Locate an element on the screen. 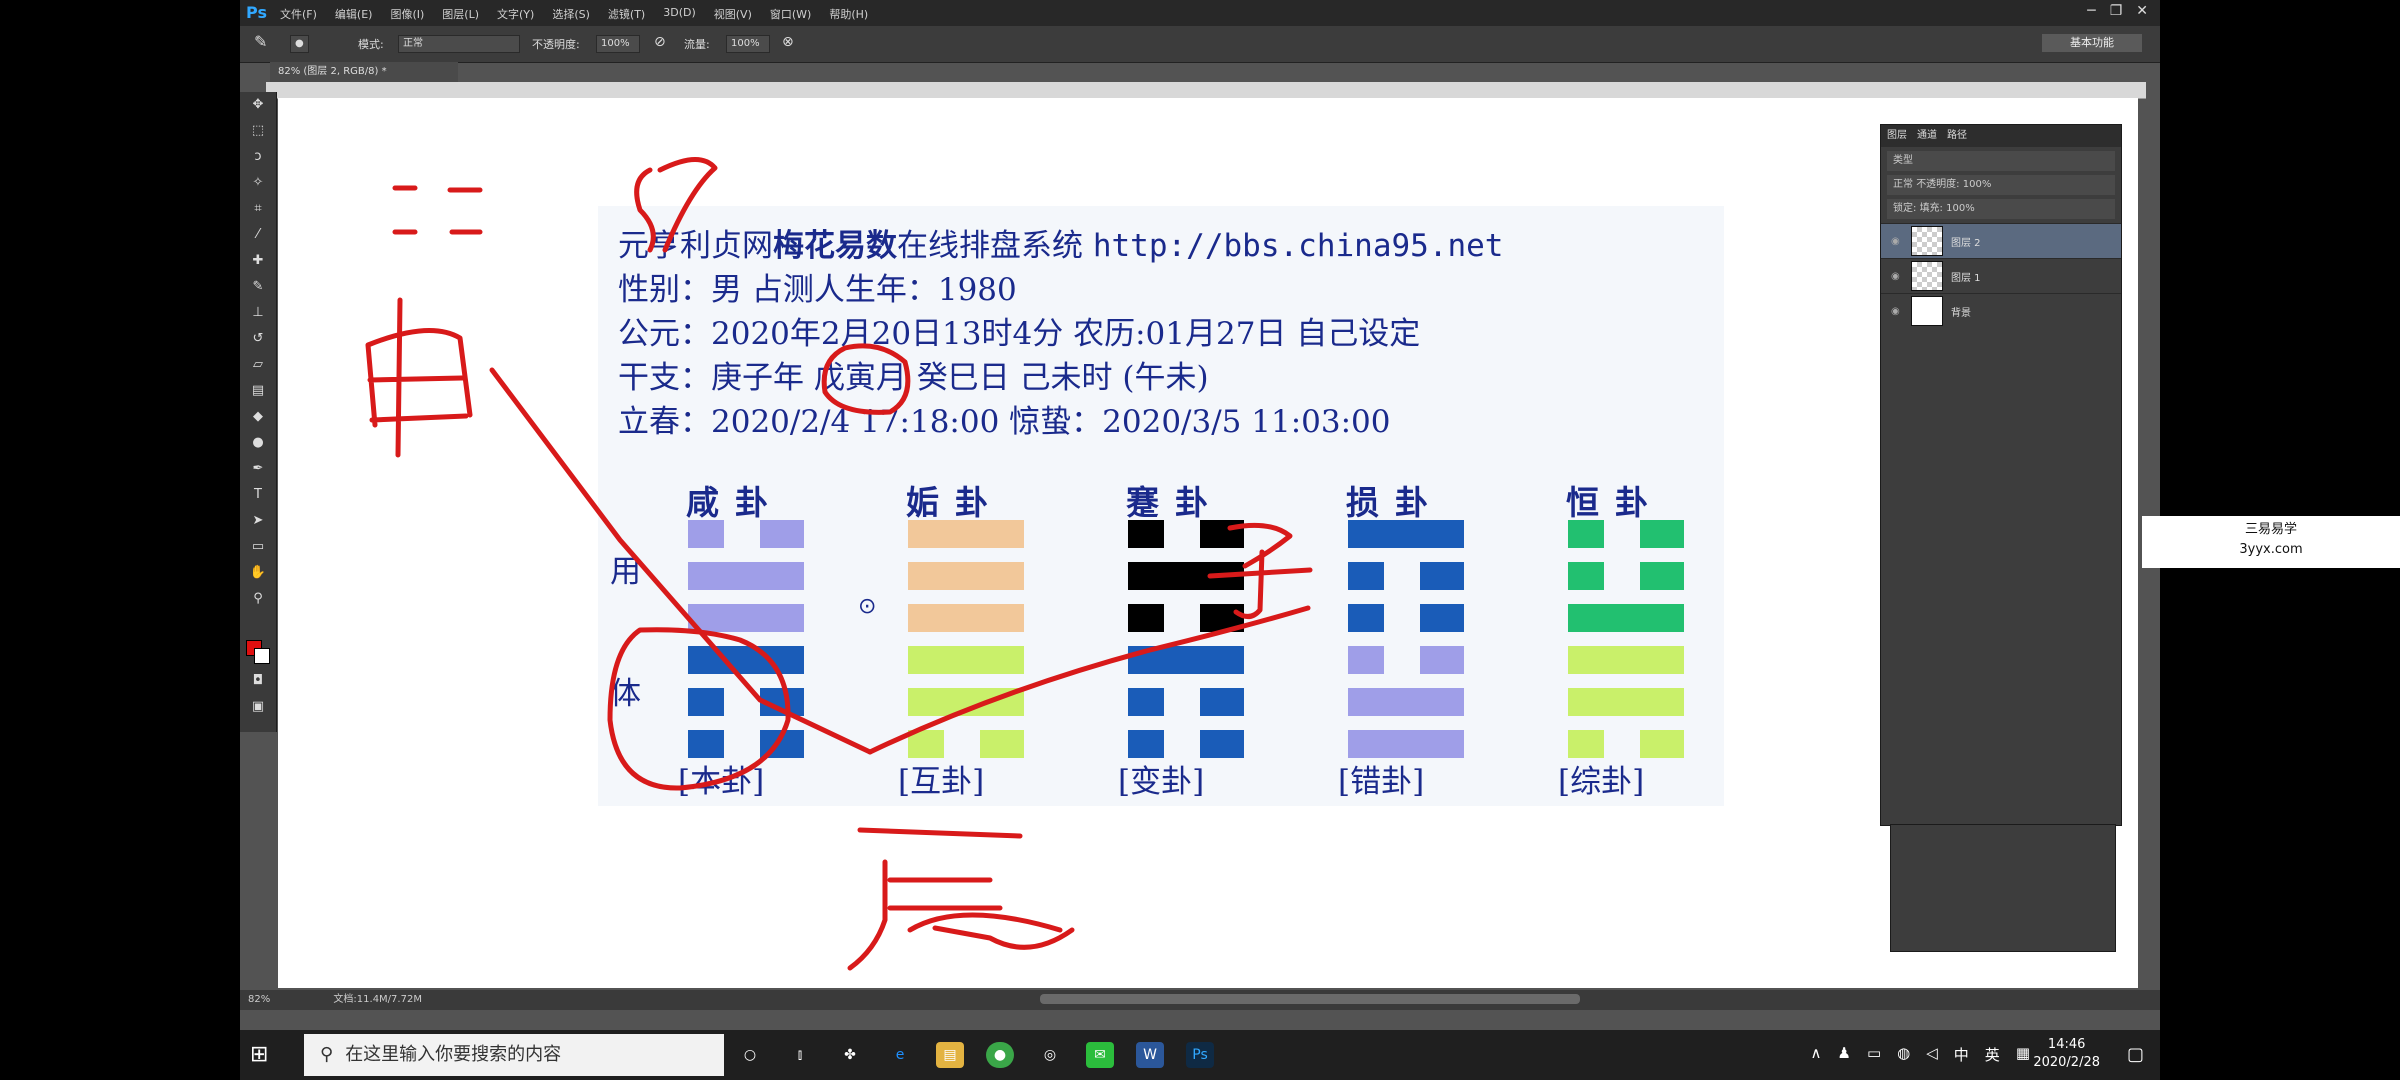 Image resolution: width=2400 pixels, height=1080 pixels. ink-circle-body is located at coordinates (699, 709).